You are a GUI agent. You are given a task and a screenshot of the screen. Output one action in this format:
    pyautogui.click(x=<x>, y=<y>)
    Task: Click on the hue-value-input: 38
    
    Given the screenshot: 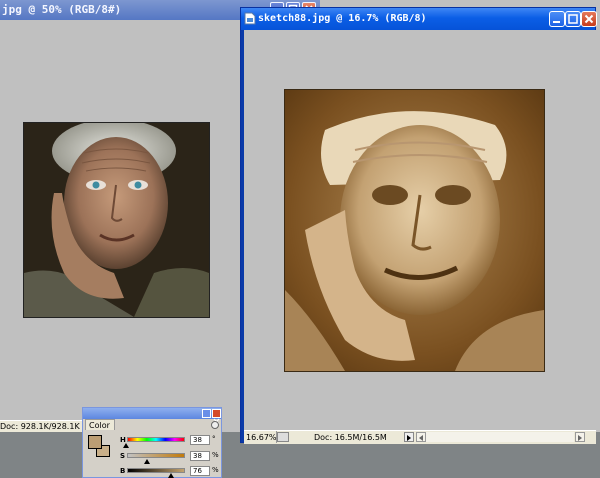 What is the action you would take?
    pyautogui.click(x=200, y=440)
    